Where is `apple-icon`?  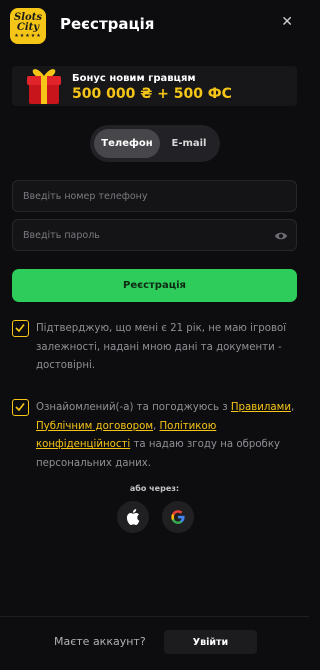 apple-icon is located at coordinates (133, 517).